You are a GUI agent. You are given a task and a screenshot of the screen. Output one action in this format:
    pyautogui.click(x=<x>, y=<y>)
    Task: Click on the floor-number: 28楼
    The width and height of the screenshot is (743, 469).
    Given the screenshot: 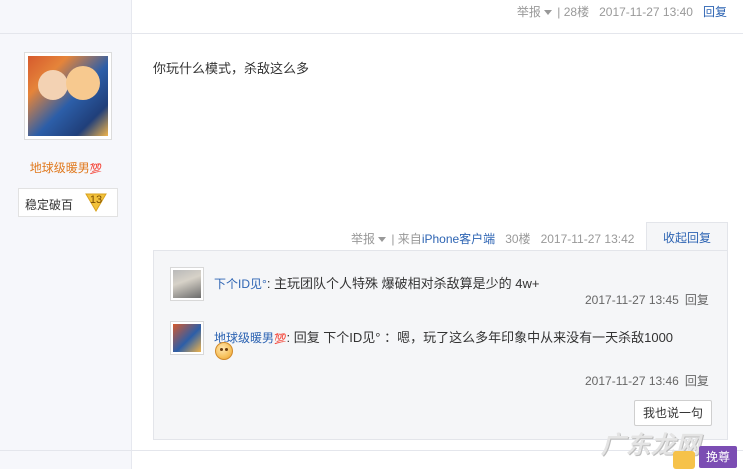 What is the action you would take?
    pyautogui.click(x=576, y=12)
    